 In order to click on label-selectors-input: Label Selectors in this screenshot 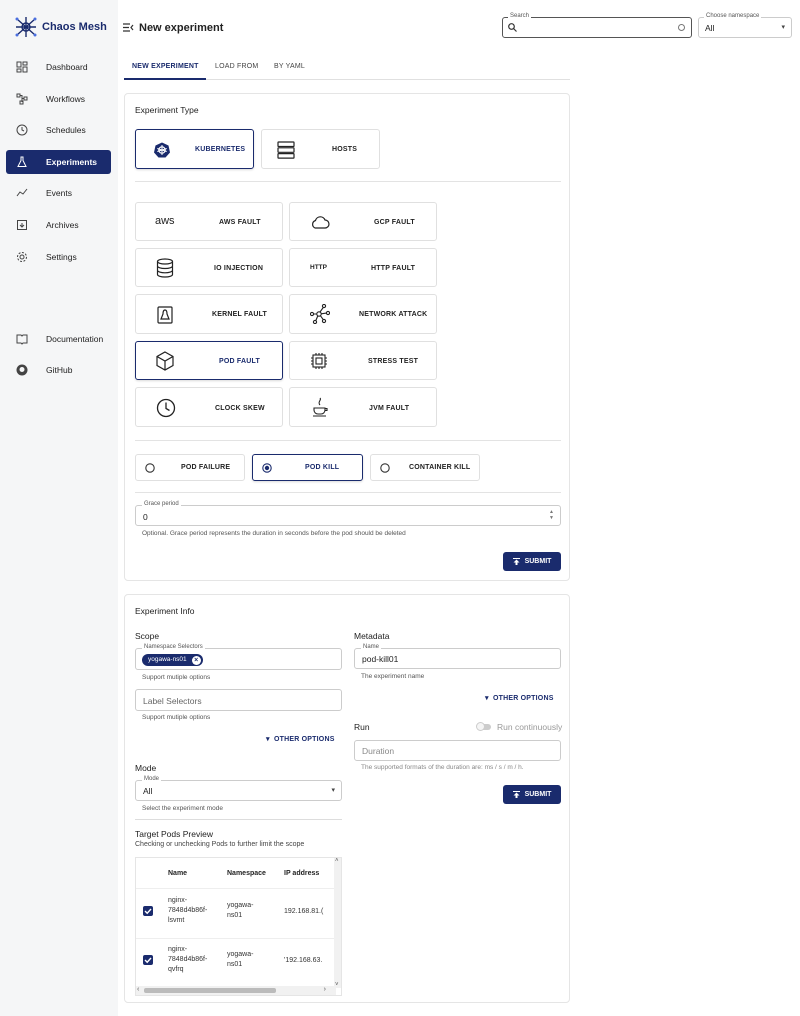, I will do `click(238, 700)`.